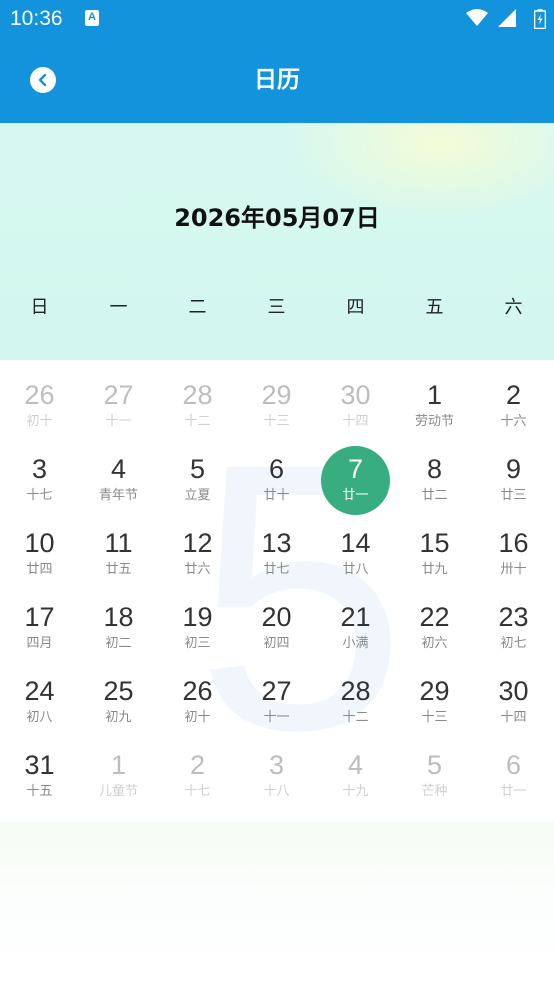 Image resolution: width=554 pixels, height=984 pixels. What do you see at coordinates (197, 767) in the screenshot?
I see `day-cell: 2 十七` at bounding box center [197, 767].